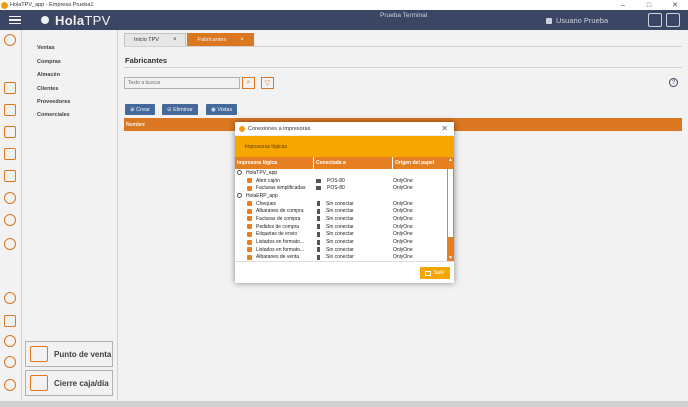 This screenshot has height=407, width=688. Describe the element at coordinates (623, 5) in the screenshot. I see `minimize-button: –` at that location.